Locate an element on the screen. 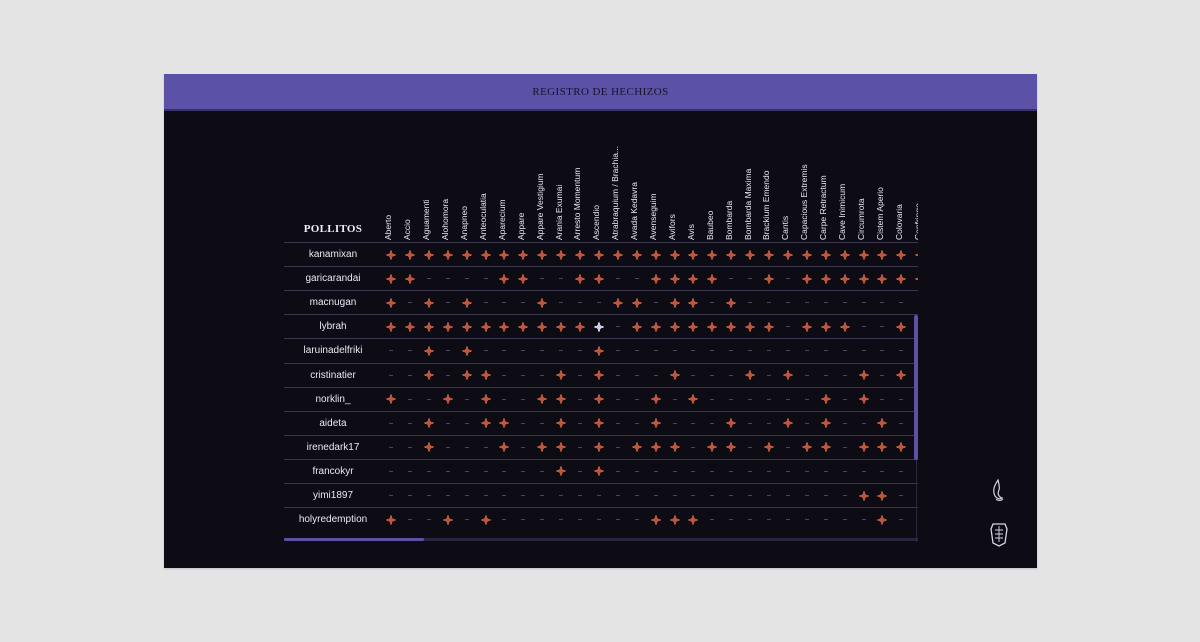 This screenshot has height=642, width=1200. table-row: cristinatier is located at coordinates (601, 374).